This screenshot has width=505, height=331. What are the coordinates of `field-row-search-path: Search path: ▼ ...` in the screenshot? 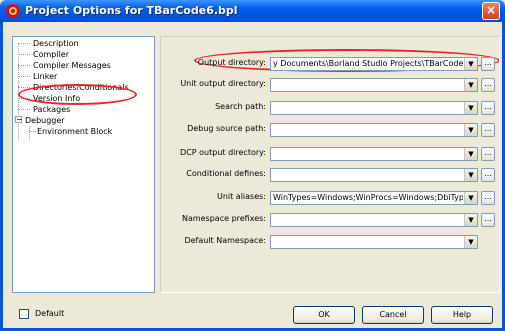 It's located at (331, 108).